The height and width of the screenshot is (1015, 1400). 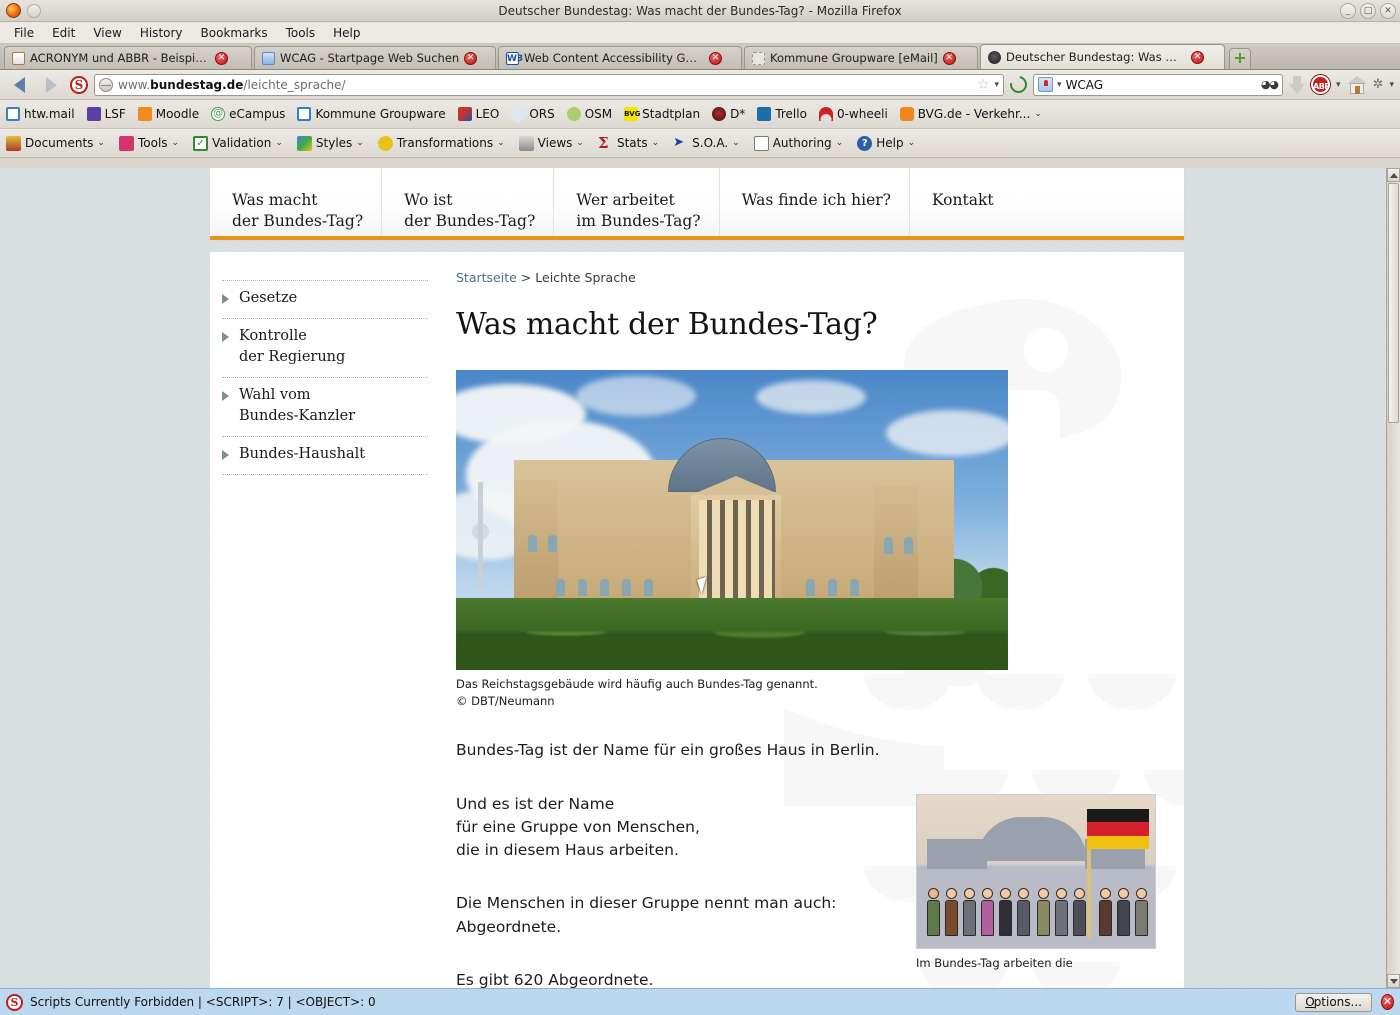 I want to click on bookmark-trello: Trello, so click(x=782, y=114).